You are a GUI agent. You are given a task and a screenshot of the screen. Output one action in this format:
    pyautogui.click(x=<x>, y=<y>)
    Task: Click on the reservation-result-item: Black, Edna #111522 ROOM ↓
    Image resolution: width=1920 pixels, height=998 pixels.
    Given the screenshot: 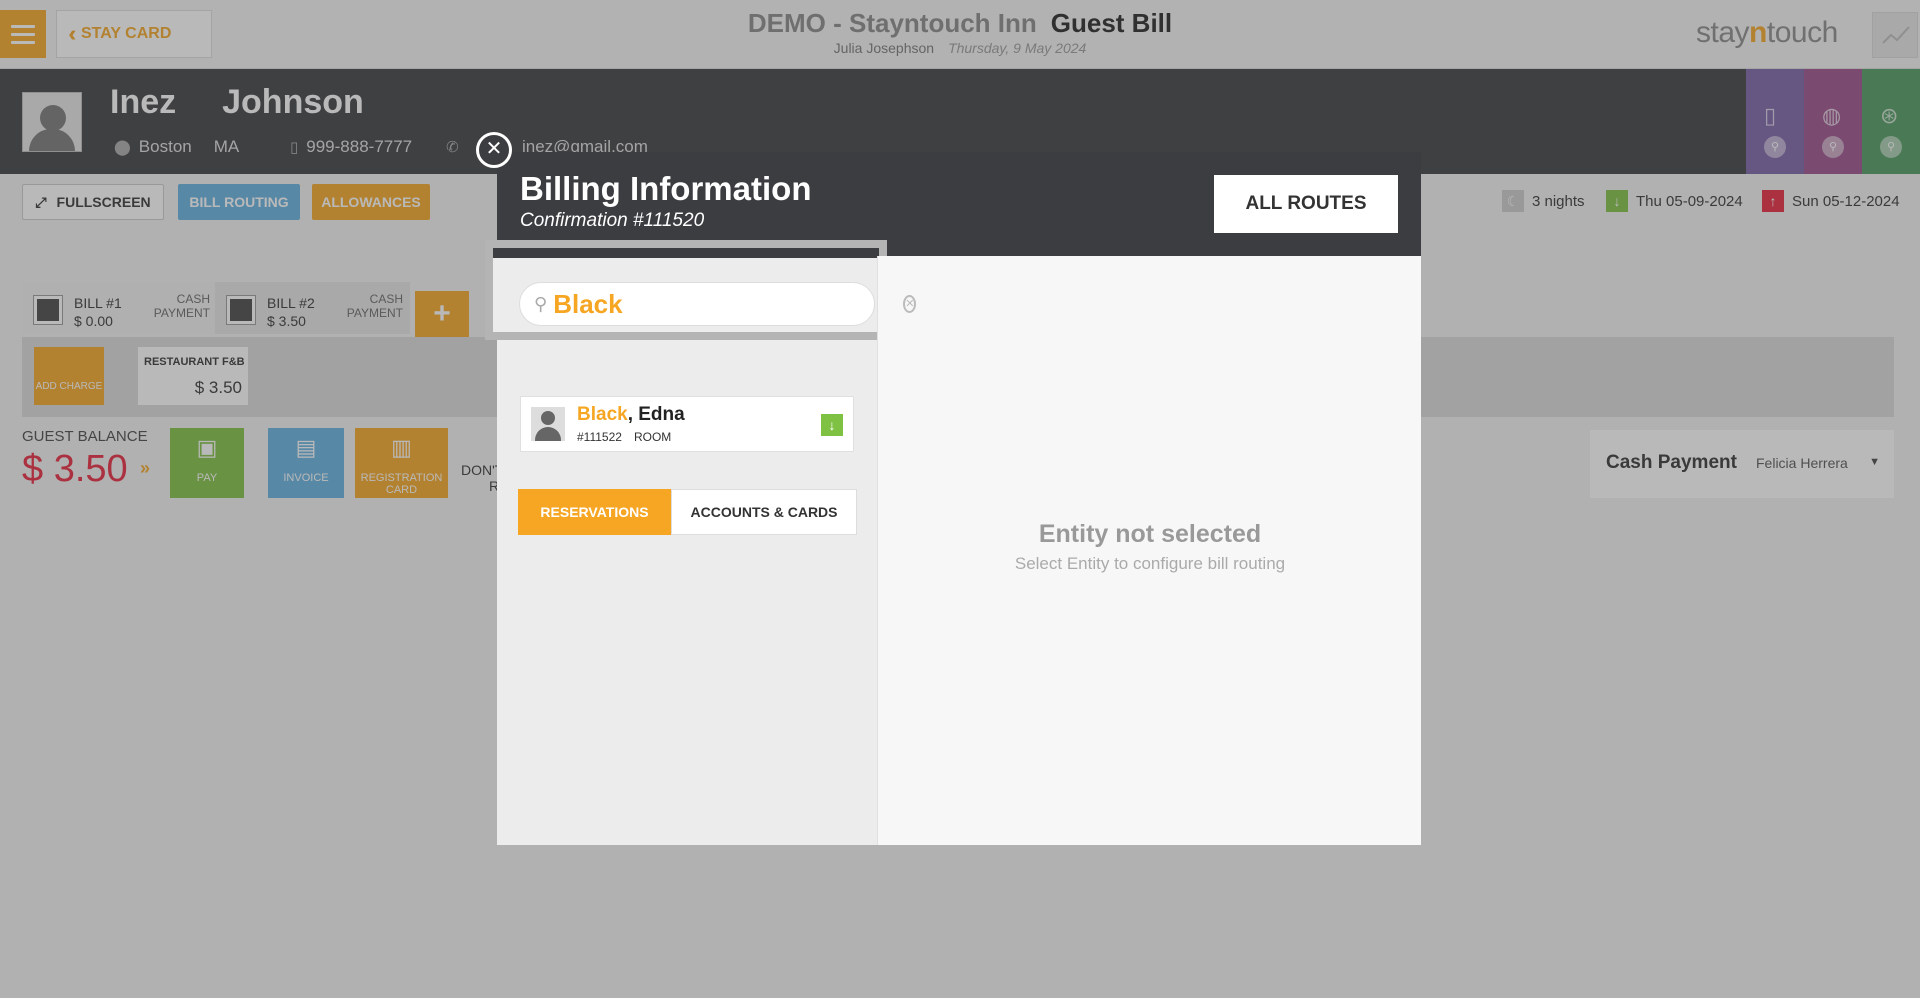 What is the action you would take?
    pyautogui.click(x=687, y=424)
    